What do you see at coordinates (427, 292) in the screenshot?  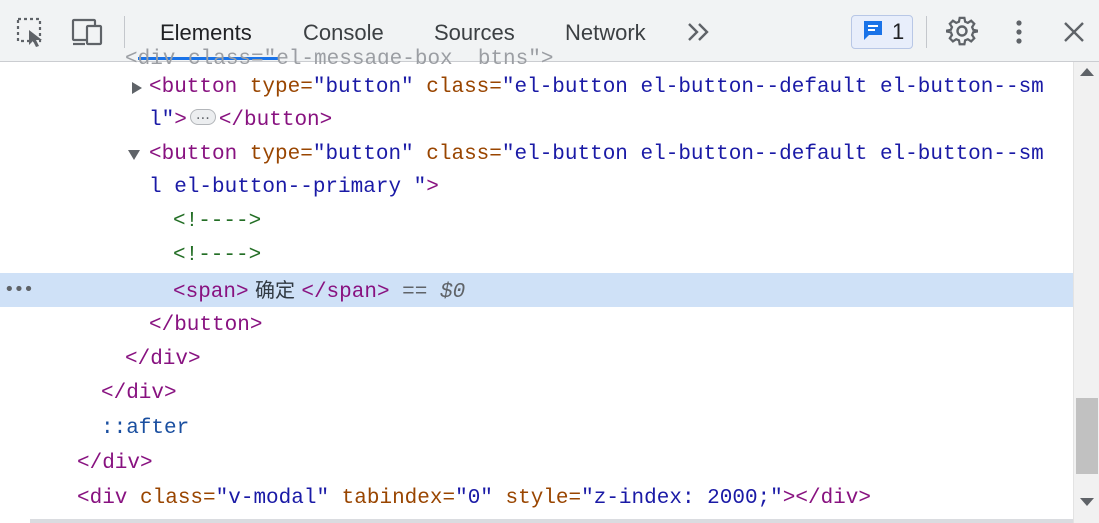 I see `selected-node-marker: == $0` at bounding box center [427, 292].